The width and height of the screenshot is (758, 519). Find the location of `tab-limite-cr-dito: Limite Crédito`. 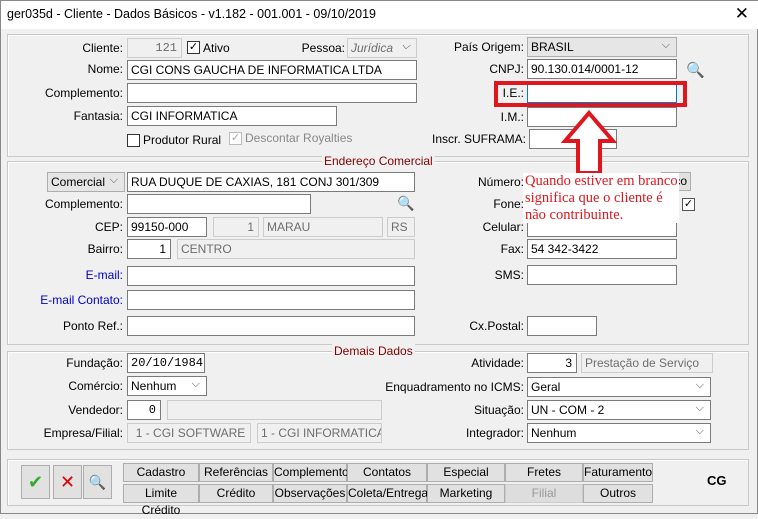

tab-limite-cr-dito: Limite Crédito is located at coordinates (161, 500).